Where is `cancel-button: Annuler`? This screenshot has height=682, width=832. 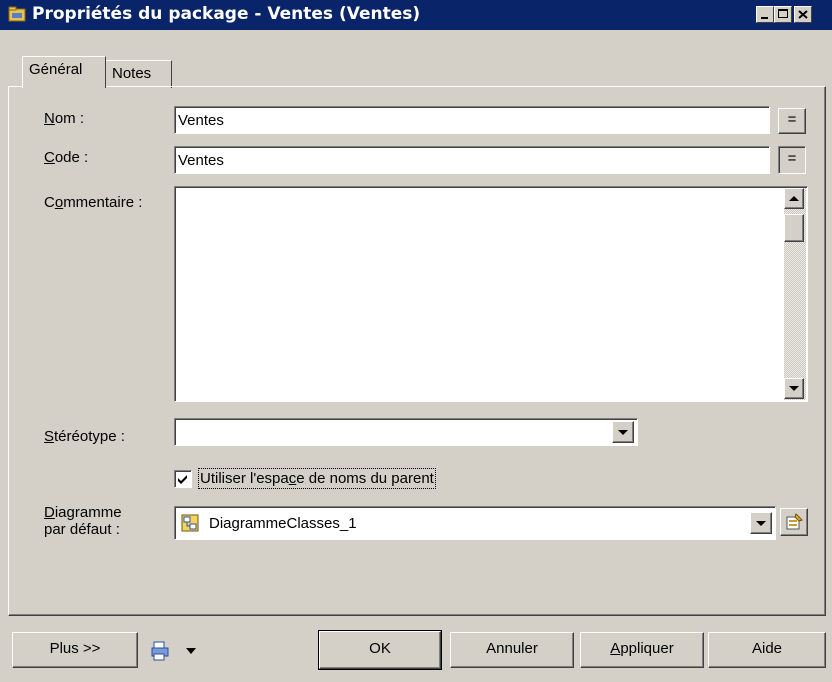 cancel-button: Annuler is located at coordinates (512, 650).